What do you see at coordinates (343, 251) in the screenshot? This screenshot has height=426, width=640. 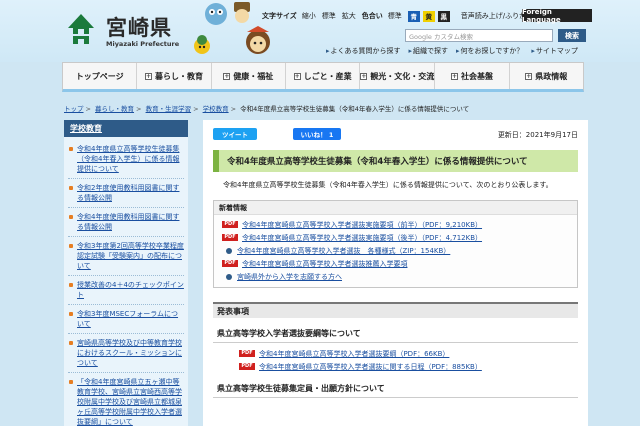 I see `news-link: 令和4年度宮崎県立高等学校入学者選抜 各種様式（ZIP：154KB）` at bounding box center [343, 251].